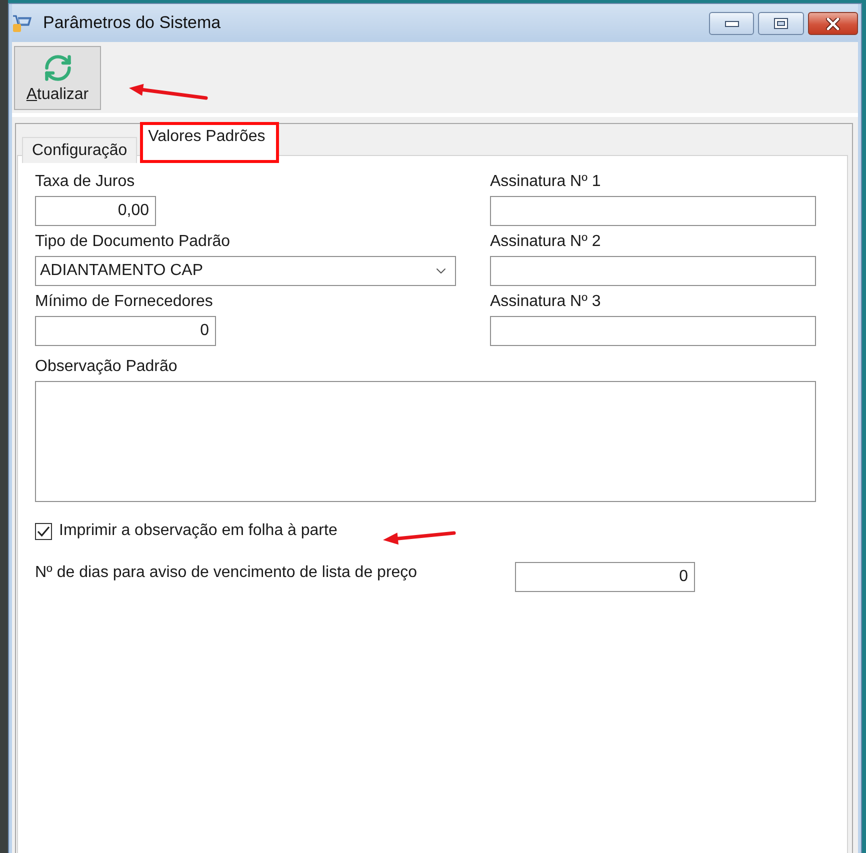  Describe the element at coordinates (57, 68) in the screenshot. I see `refresh-icon` at that location.